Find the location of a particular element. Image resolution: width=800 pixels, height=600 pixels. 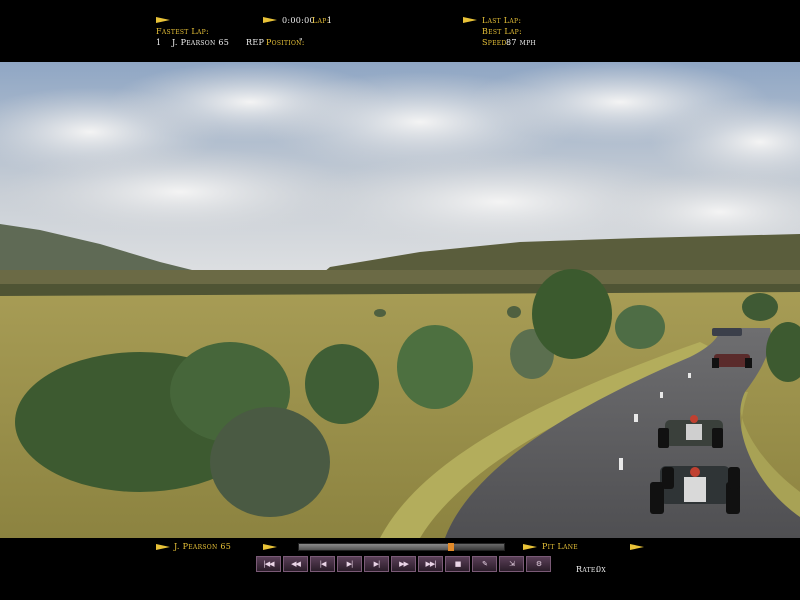

play-pause-button: ▶| is located at coordinates (349, 564).